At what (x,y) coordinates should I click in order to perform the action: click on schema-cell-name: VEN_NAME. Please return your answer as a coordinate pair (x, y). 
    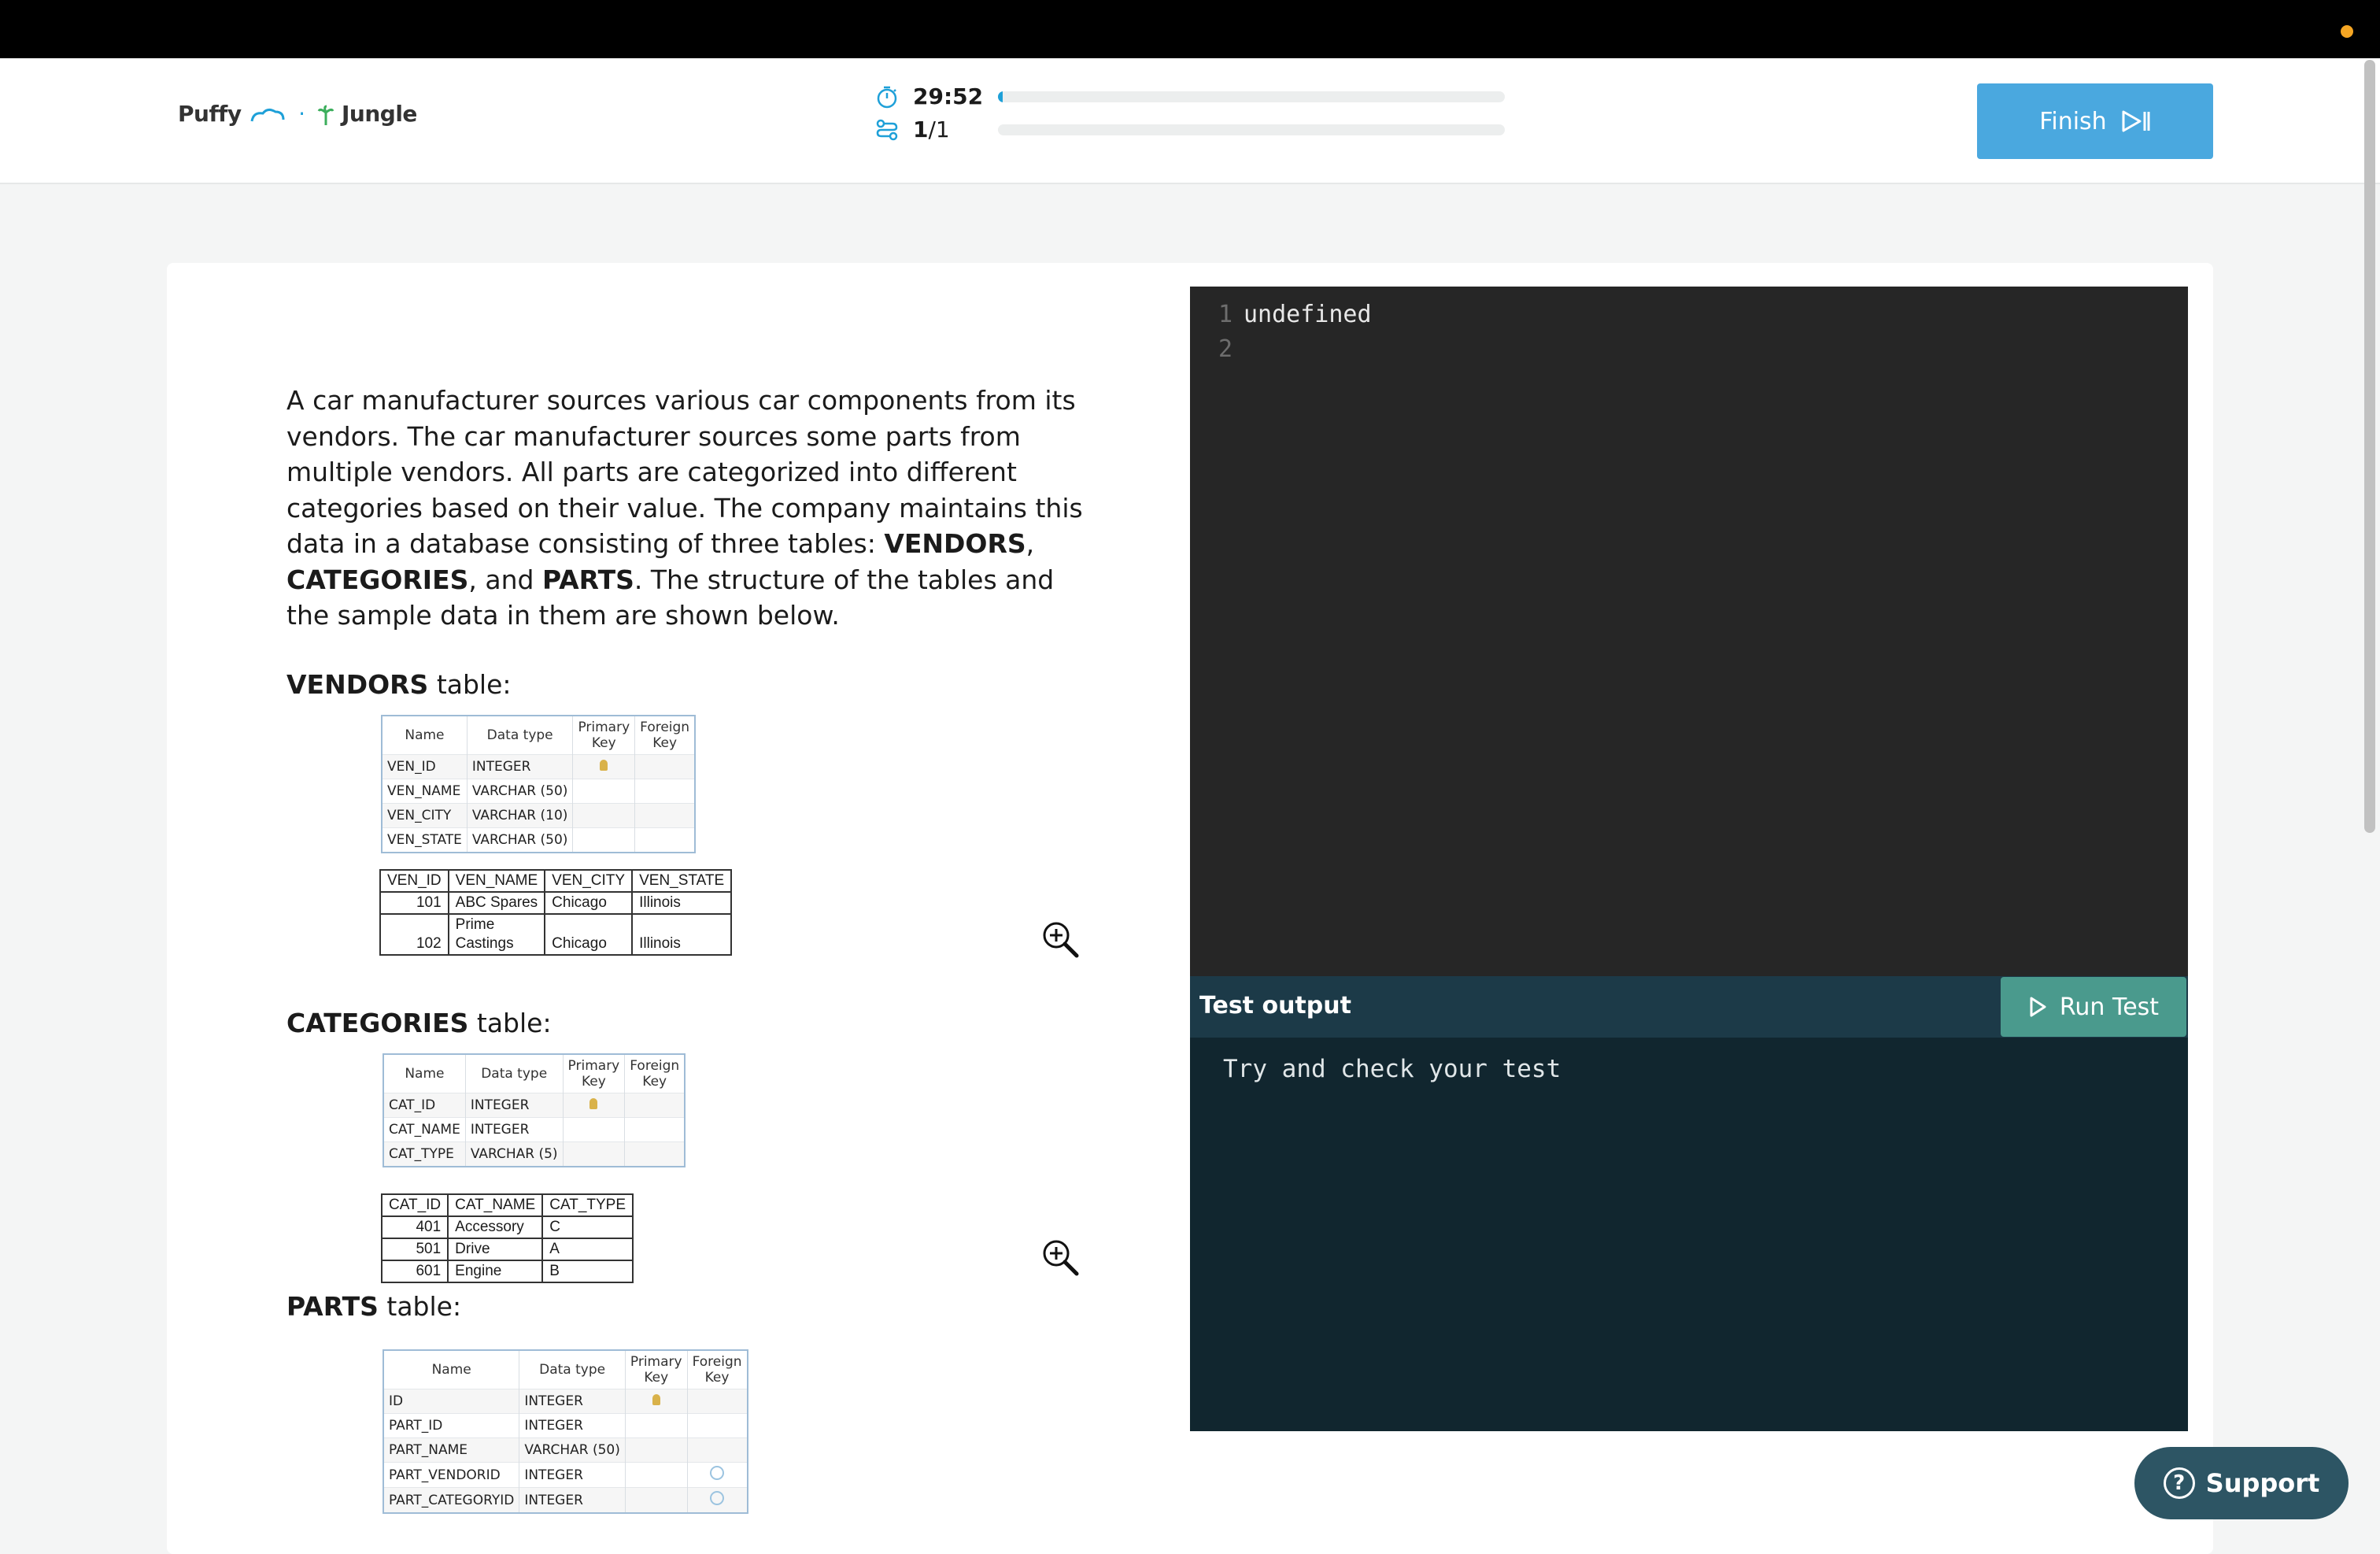
    Looking at the image, I should click on (425, 791).